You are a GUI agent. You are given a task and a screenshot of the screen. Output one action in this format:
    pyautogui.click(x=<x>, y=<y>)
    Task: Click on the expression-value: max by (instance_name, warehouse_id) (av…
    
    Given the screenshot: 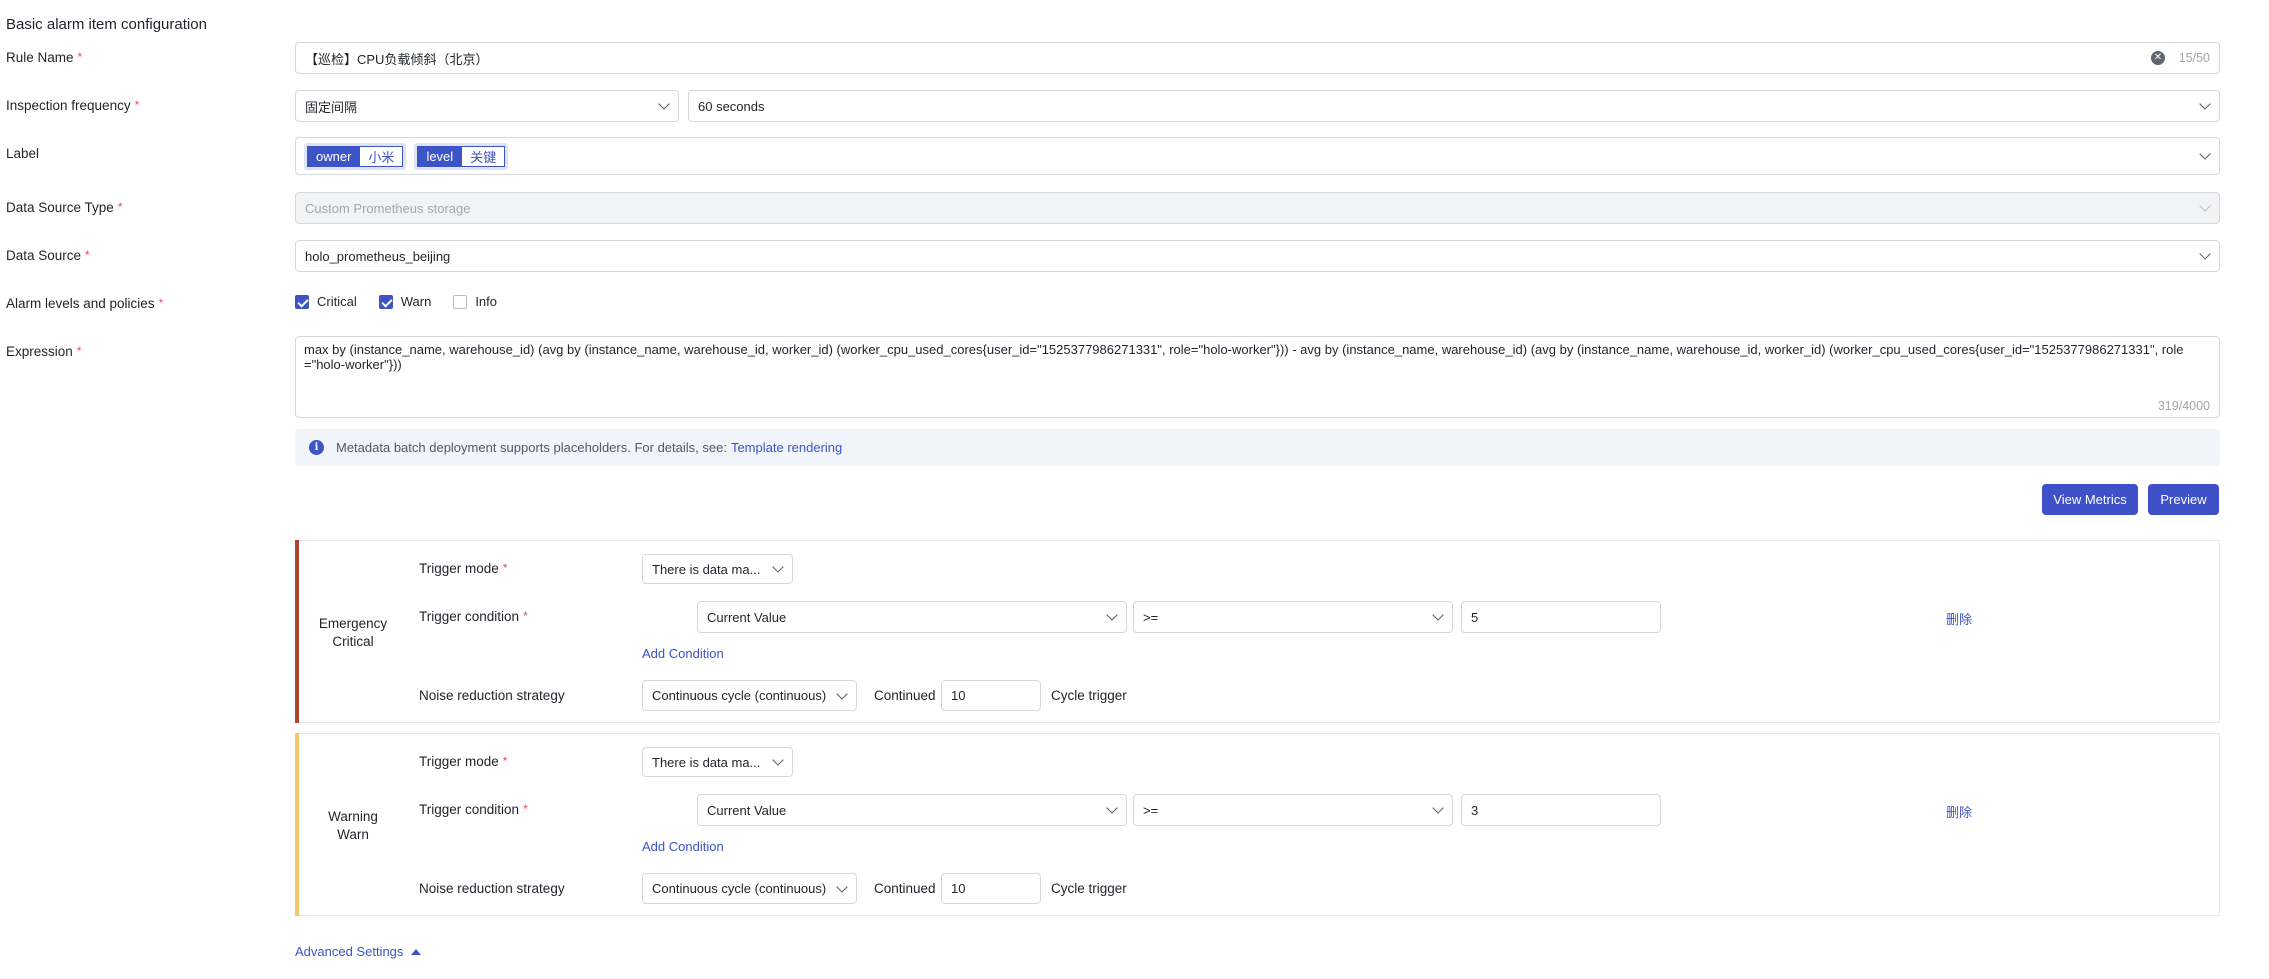 What is the action you would take?
    pyautogui.click(x=1244, y=357)
    